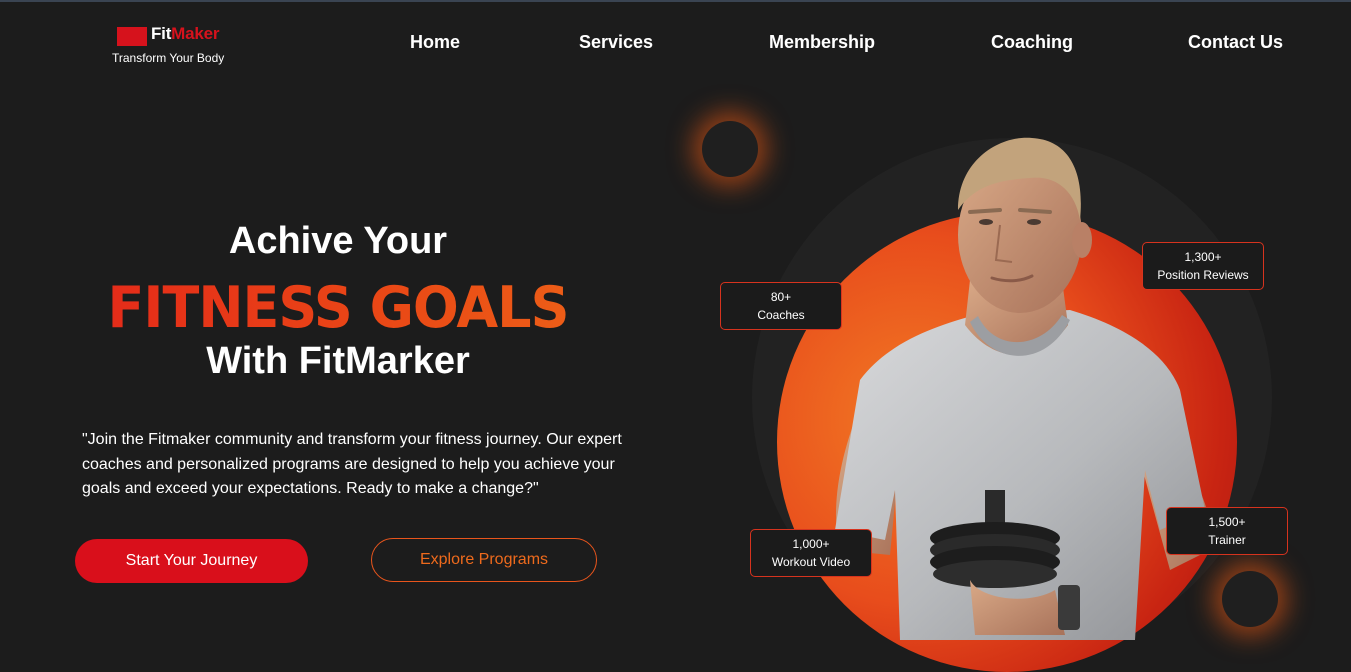 This screenshot has height=672, width=1351. I want to click on window-top-border, so click(675, 1).